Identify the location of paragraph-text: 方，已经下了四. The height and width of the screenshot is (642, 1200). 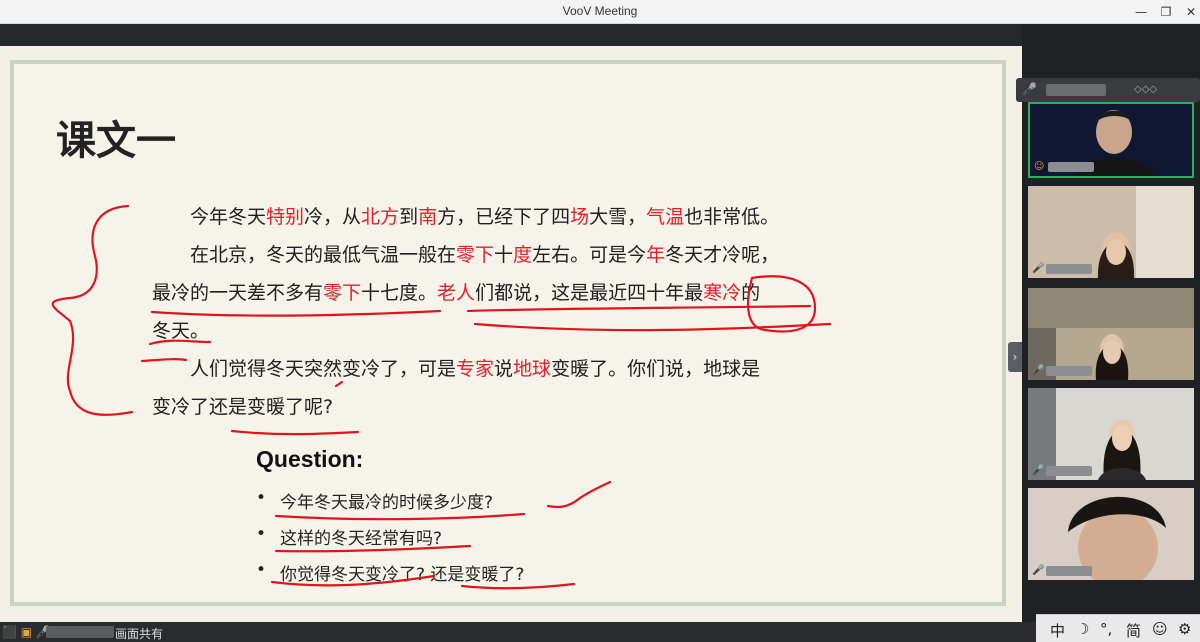
(504, 217).